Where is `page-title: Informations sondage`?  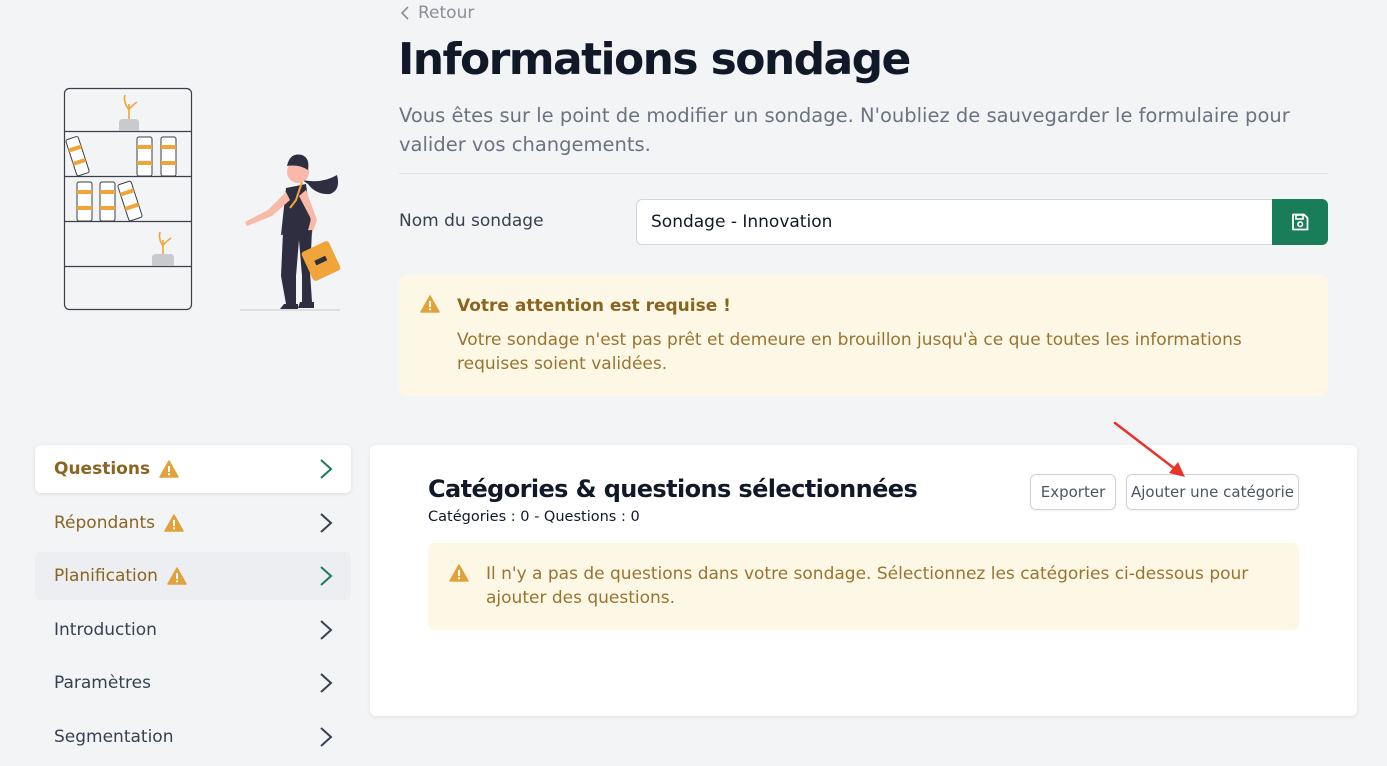
page-title: Informations sondage is located at coordinates (654, 59).